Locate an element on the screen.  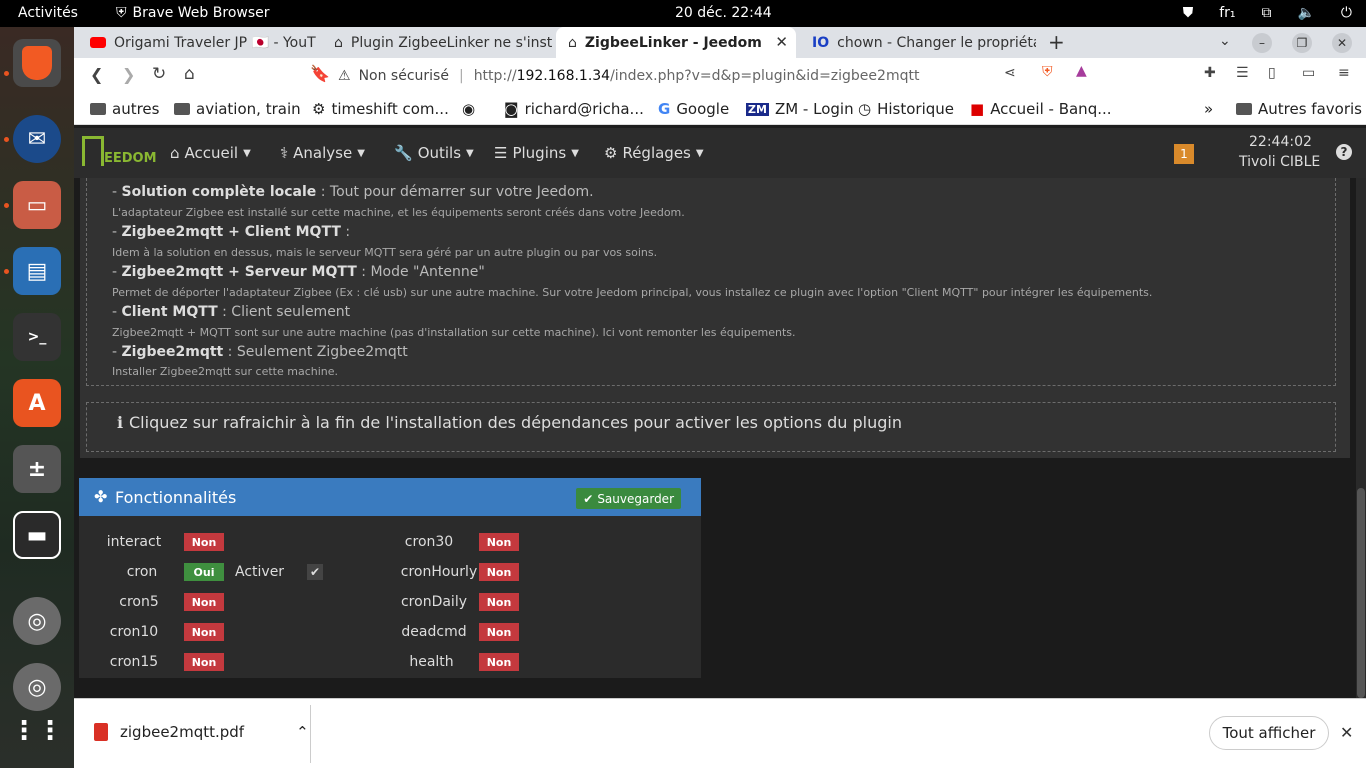
bookmark-historique: ◷ Historique is located at coordinates (906, 109).